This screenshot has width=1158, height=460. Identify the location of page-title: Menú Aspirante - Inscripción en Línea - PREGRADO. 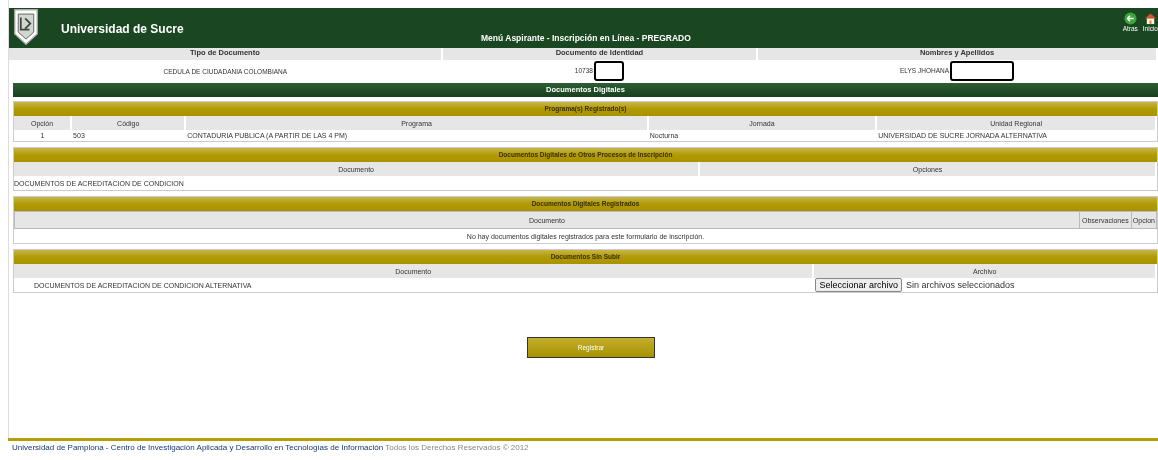
(586, 38).